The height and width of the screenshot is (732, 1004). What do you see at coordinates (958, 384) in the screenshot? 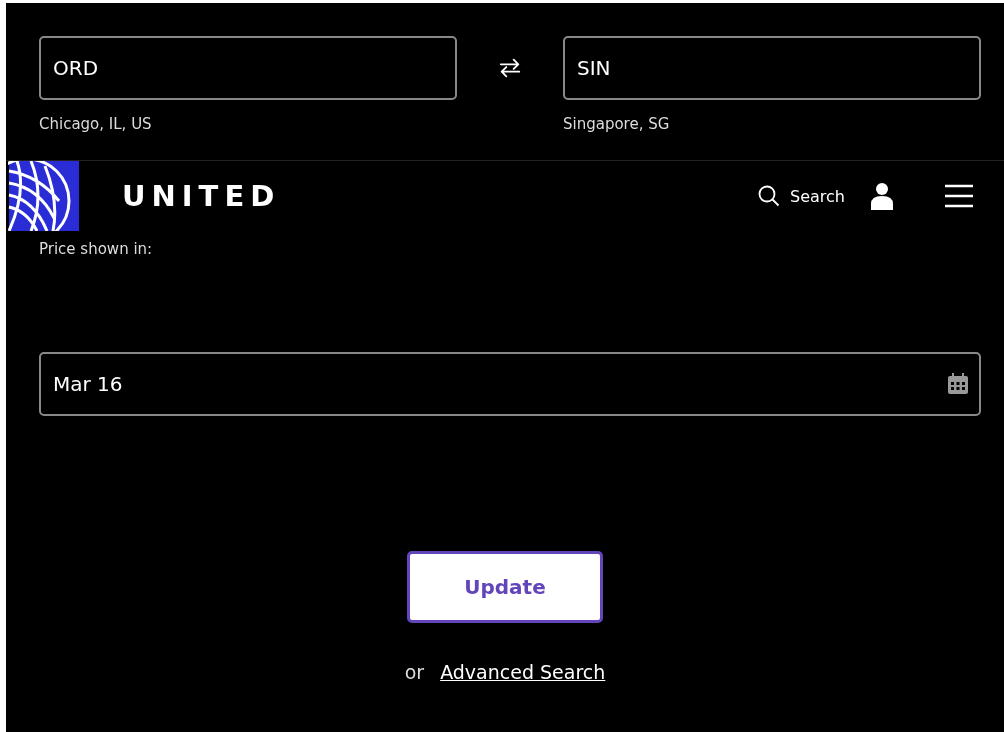
I see `calendar-icon` at bounding box center [958, 384].